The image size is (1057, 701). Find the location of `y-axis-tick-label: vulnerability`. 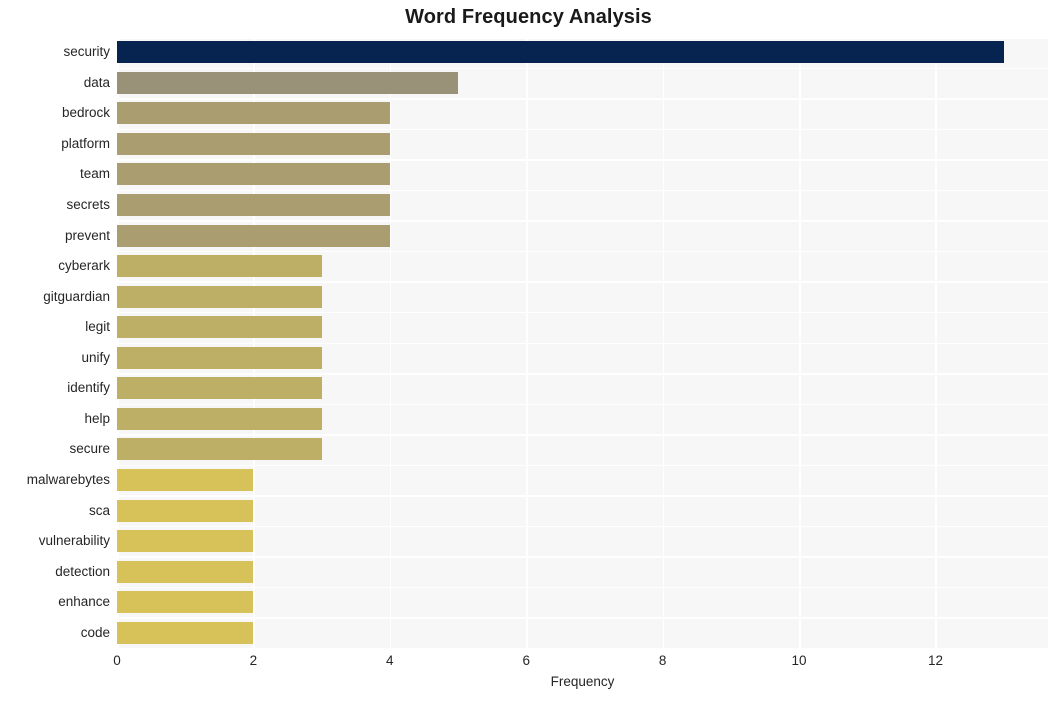

y-axis-tick-label: vulnerability is located at coordinates (74, 541).